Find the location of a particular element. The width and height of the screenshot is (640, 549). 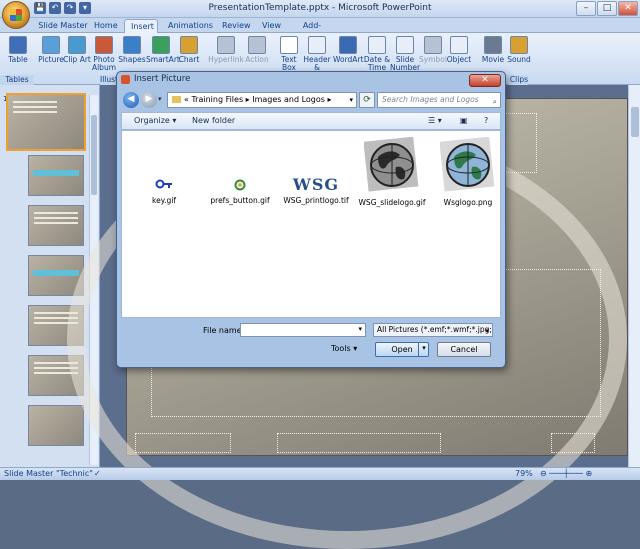

zoom-slider: ⊖ ───┼─── ⊕ is located at coordinates (566, 473).